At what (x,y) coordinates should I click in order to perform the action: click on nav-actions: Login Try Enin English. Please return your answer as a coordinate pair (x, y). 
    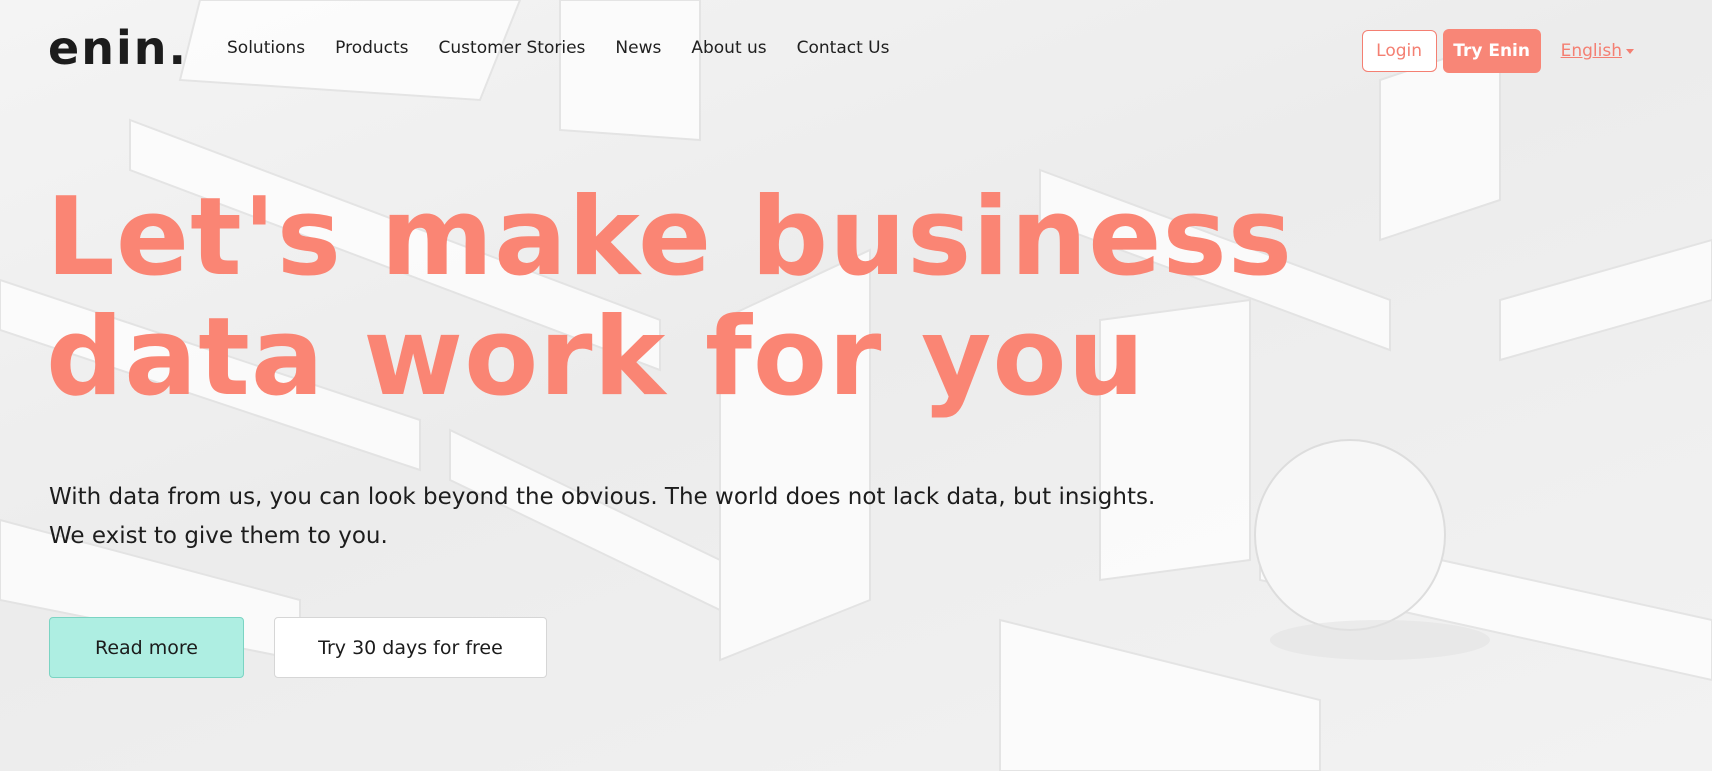
    Looking at the image, I should click on (1497, 51).